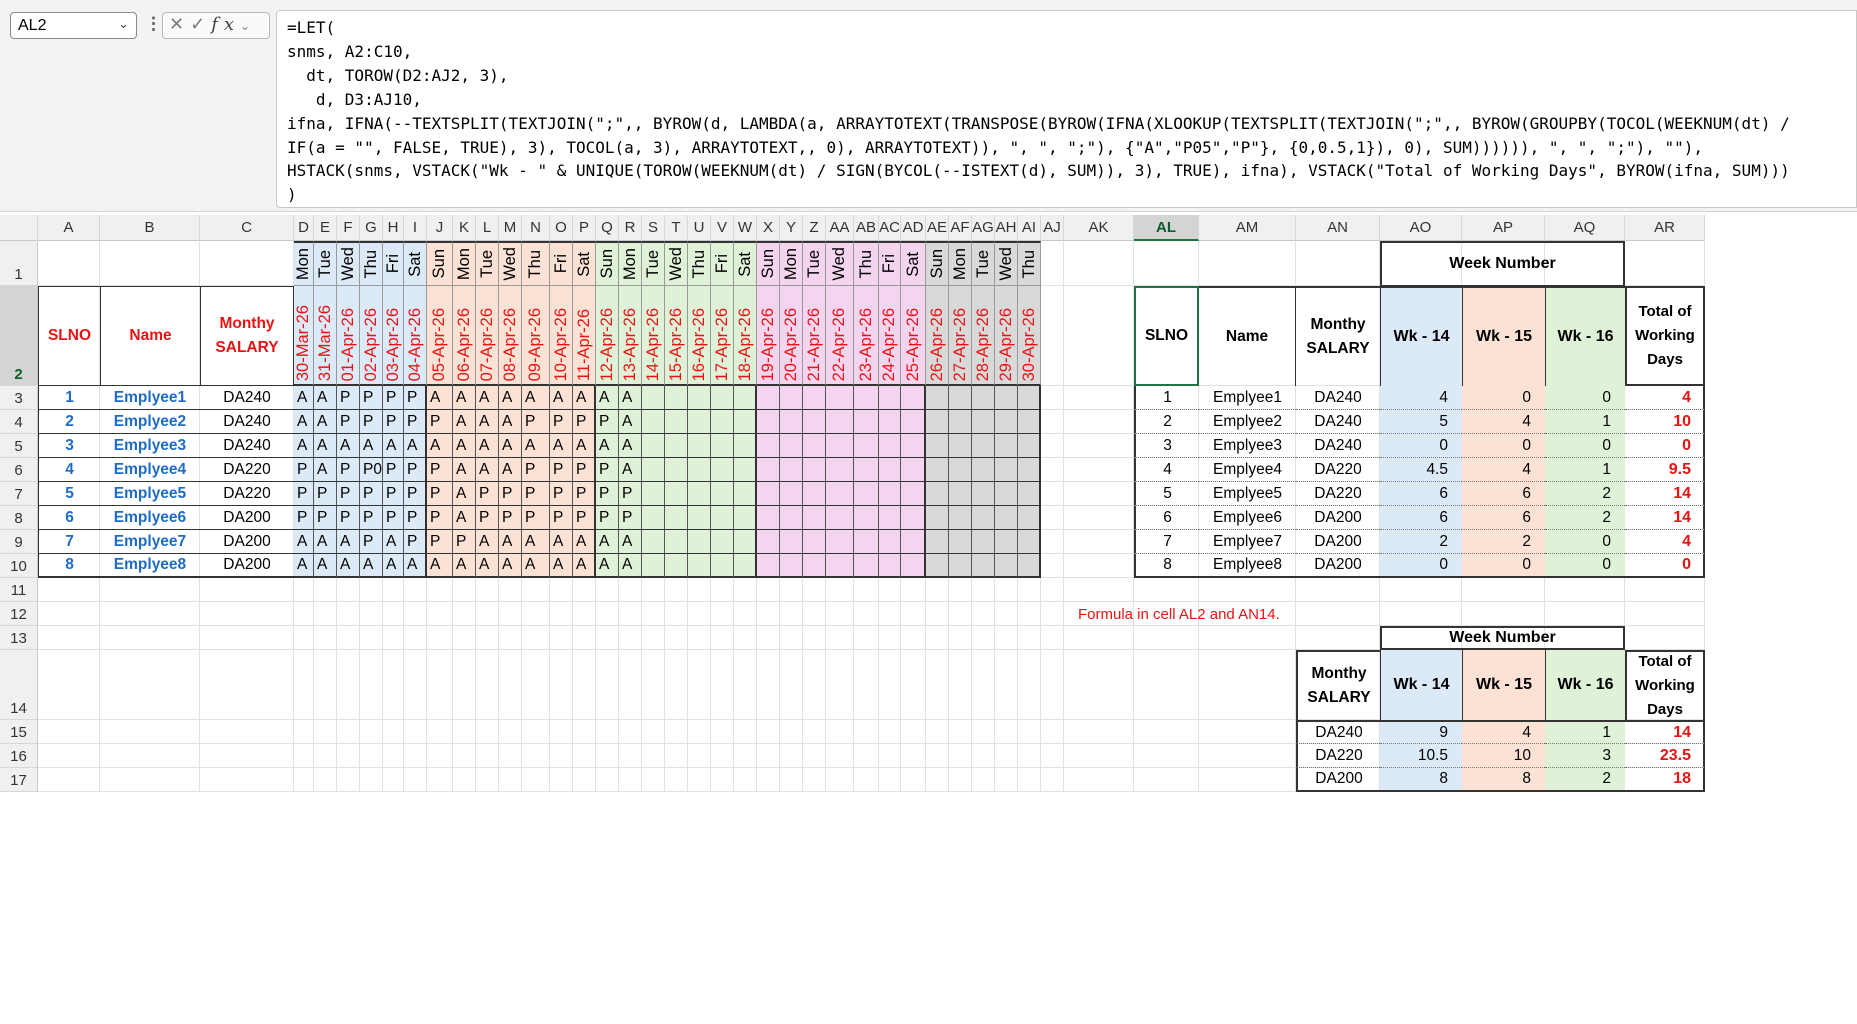 This screenshot has width=1857, height=1024. I want to click on employee-salary: DA240, so click(247, 398).